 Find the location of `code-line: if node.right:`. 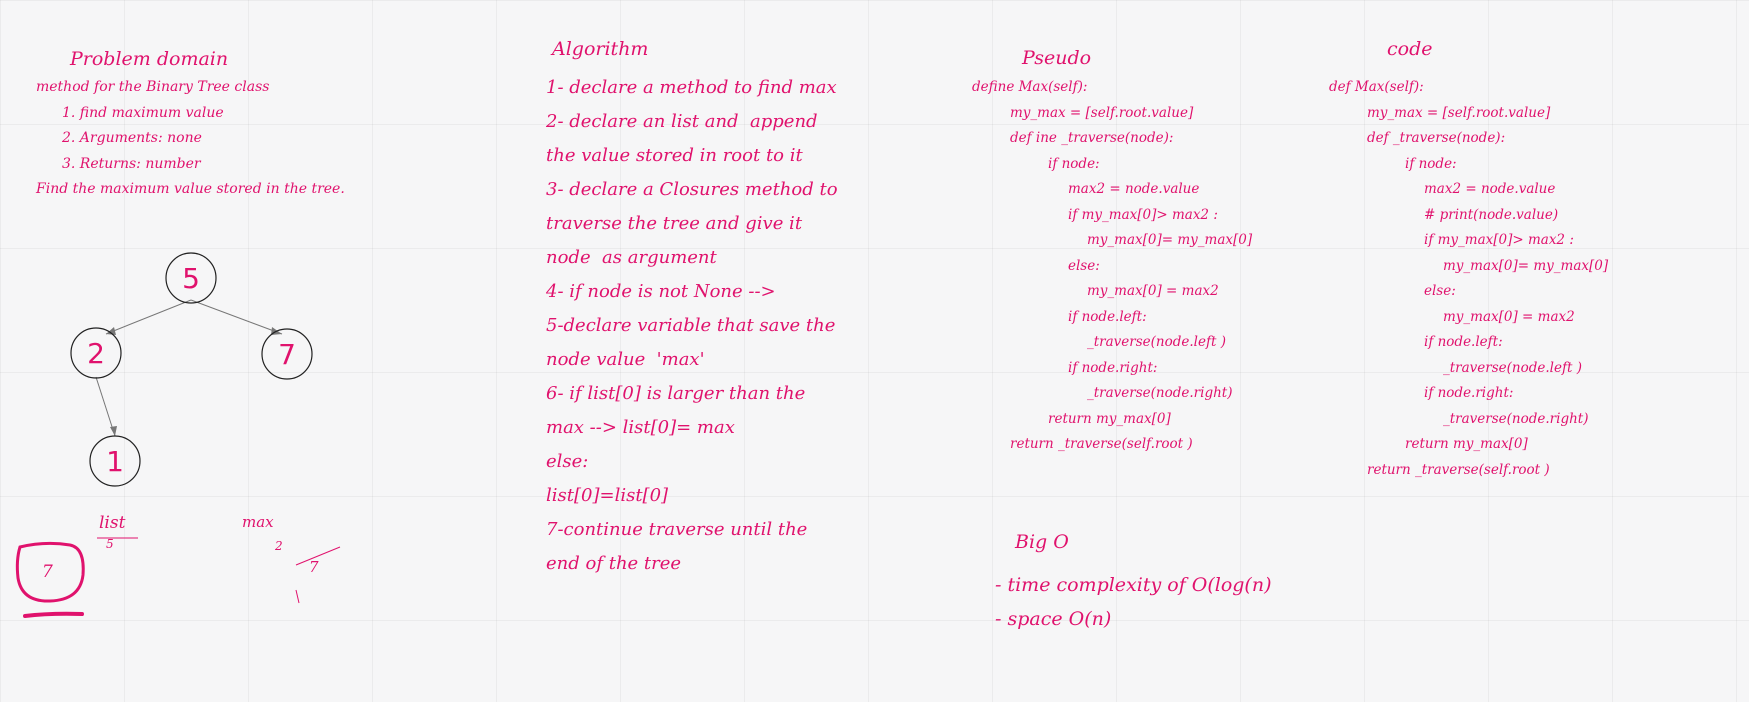

code-line: if node.right: is located at coordinates (1469, 393).